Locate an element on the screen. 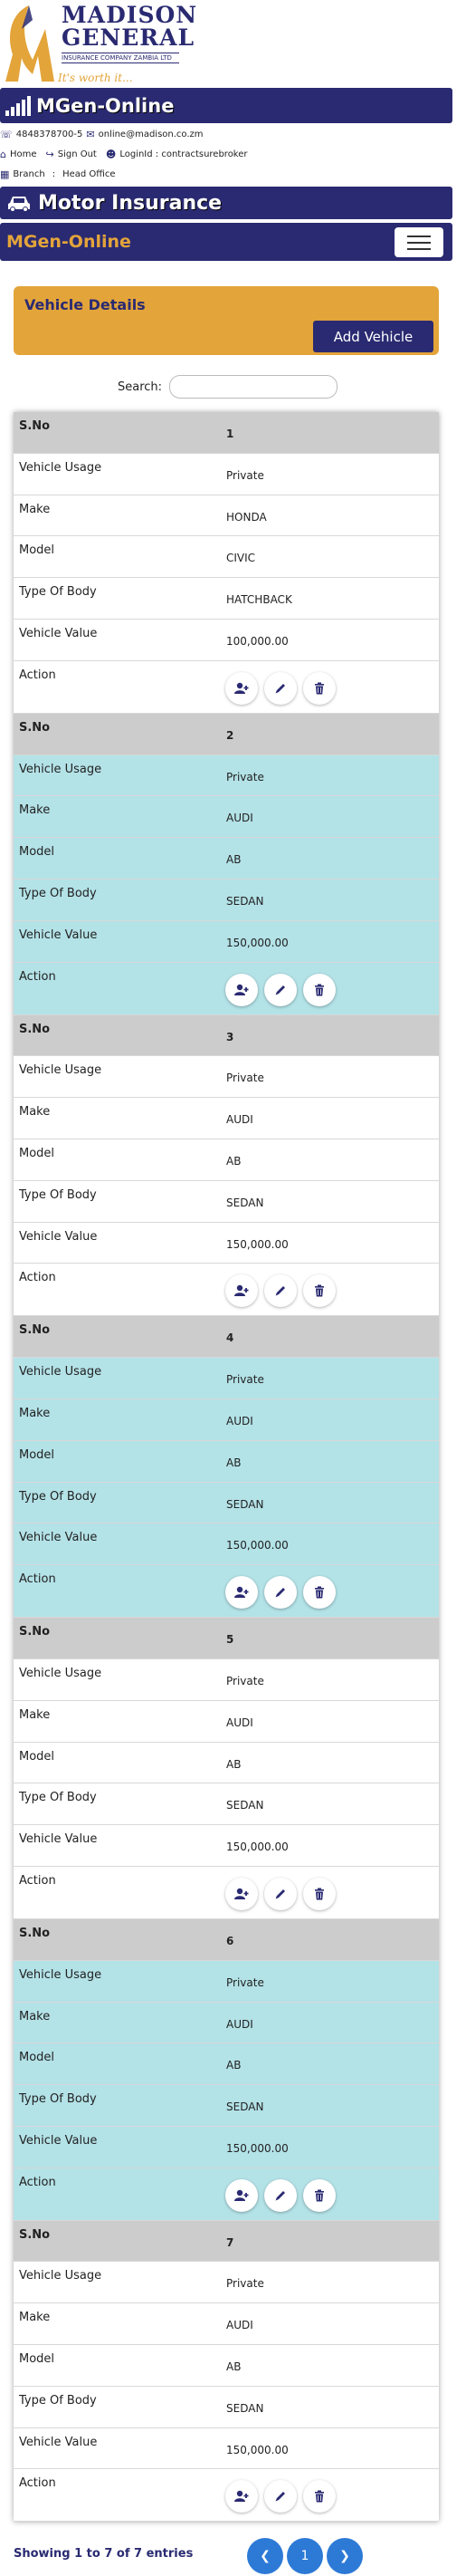 This screenshot has height=2576, width=466. login-id: LoginId : contractsurebroker is located at coordinates (183, 154).